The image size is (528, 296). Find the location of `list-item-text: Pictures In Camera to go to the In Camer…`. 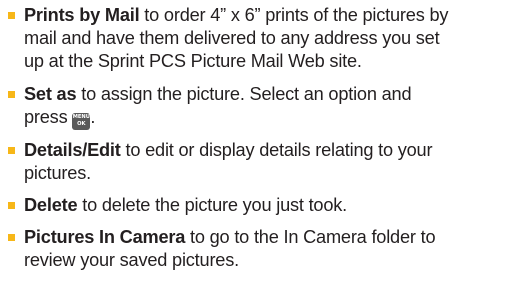

list-item-text: Pictures In Camera to go to the In Camer… is located at coordinates (276, 249).